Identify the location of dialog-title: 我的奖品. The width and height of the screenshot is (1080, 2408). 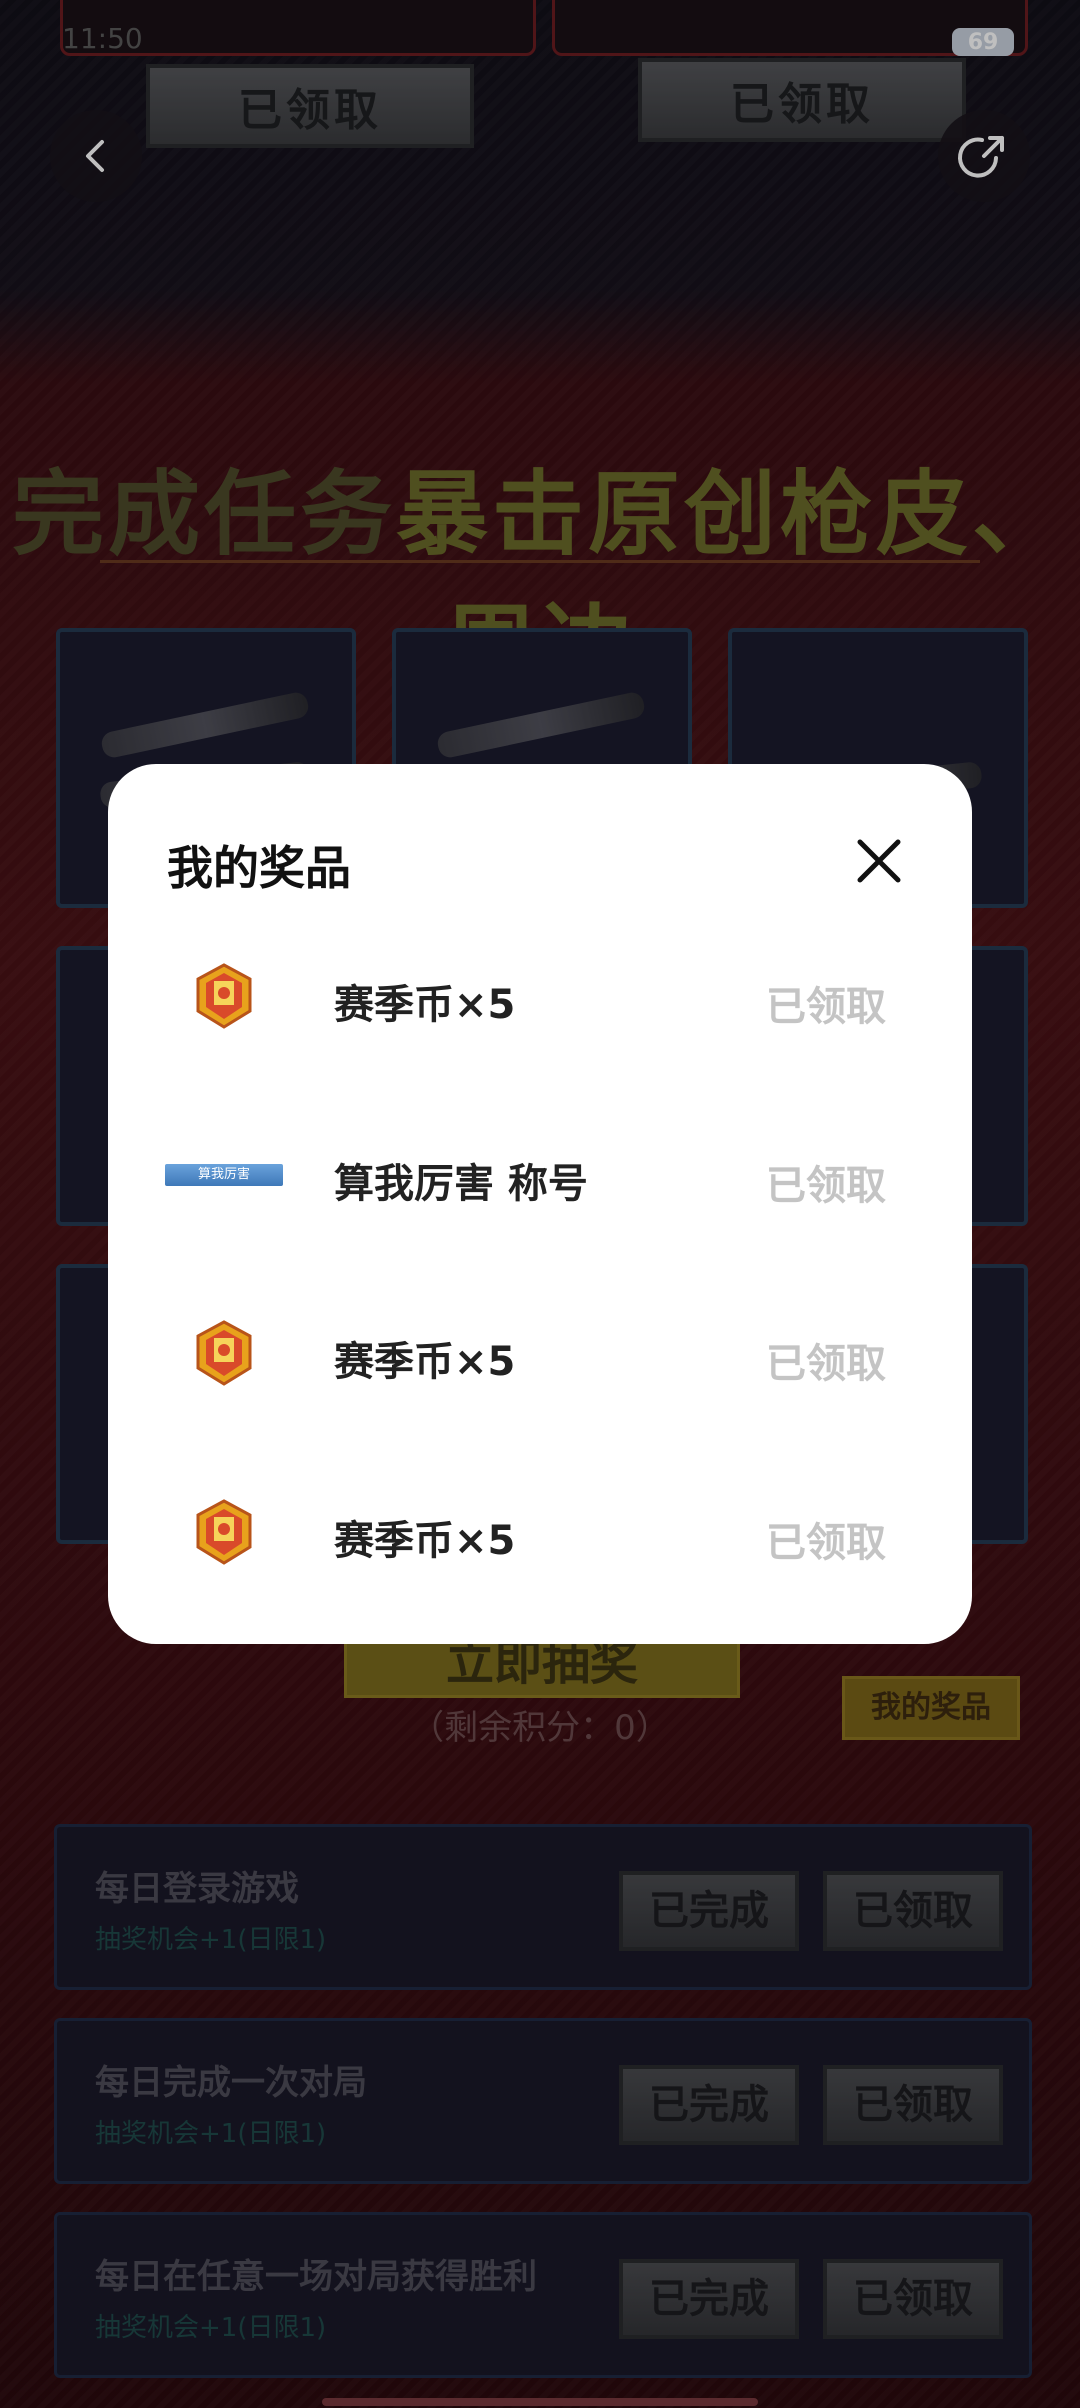
(259, 868).